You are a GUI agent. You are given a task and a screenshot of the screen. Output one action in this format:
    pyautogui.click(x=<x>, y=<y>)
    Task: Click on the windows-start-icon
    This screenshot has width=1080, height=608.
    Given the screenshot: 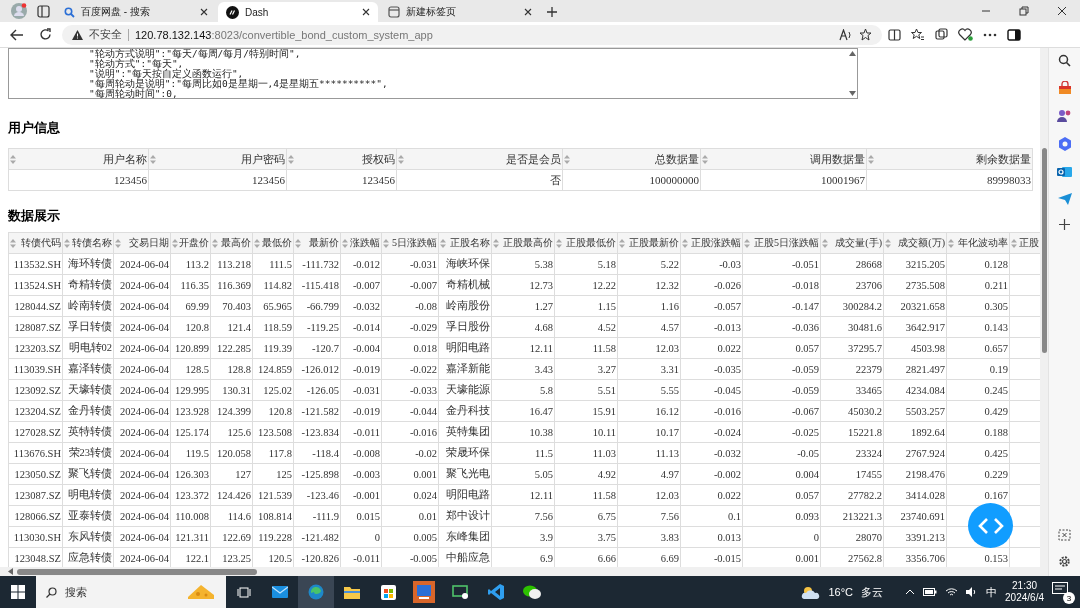 What is the action you would take?
    pyautogui.click(x=18, y=592)
    